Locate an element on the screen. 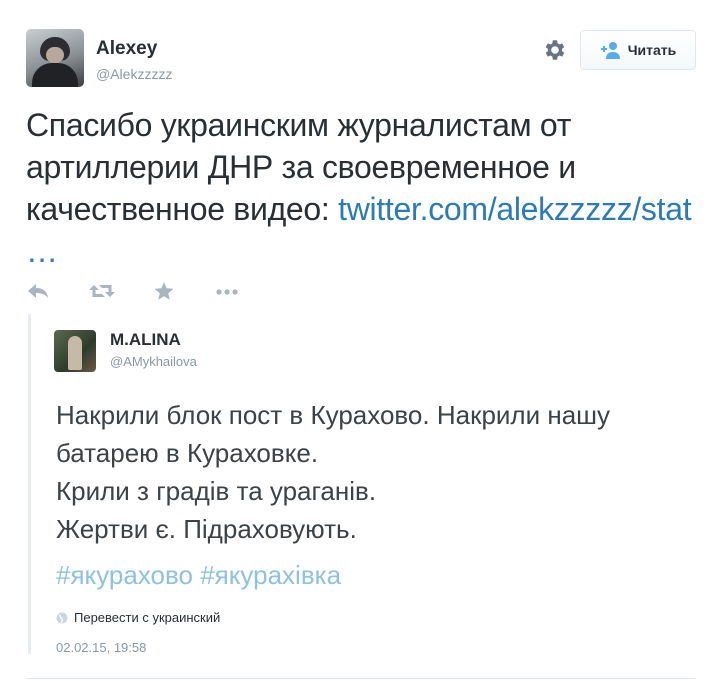 The height and width of the screenshot is (681, 722). quoted-line: Крили з градів та ураганів. is located at coordinates (216, 491).